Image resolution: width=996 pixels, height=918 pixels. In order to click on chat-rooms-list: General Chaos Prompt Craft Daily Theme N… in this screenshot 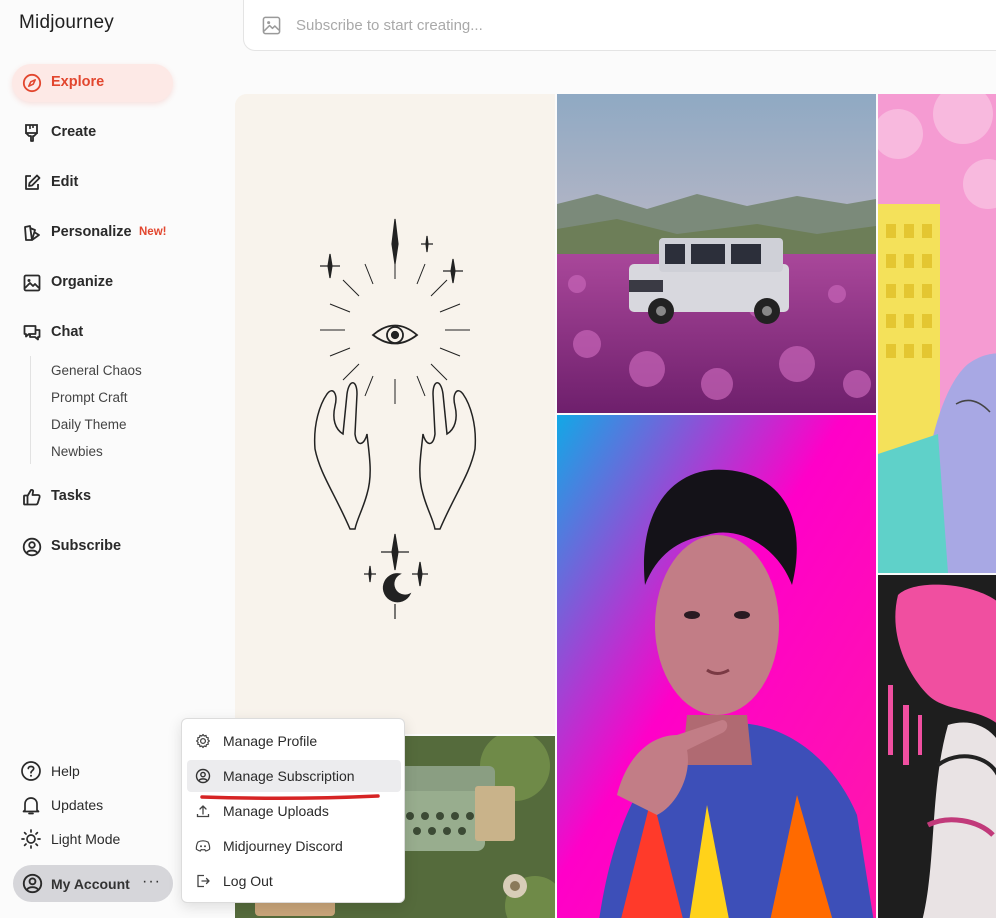, I will do `click(100, 410)`.